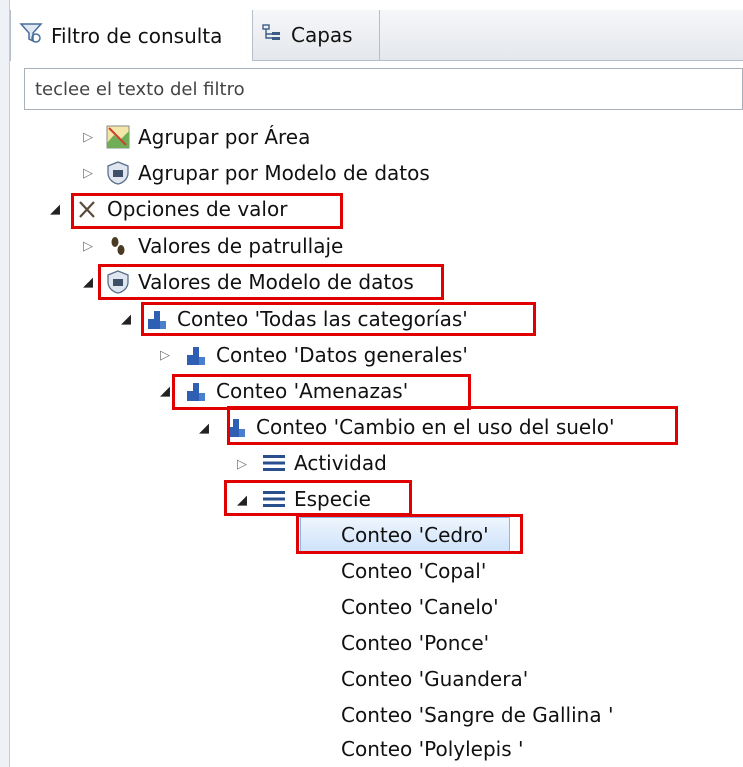  I want to click on layers-icon, so click(272, 35).